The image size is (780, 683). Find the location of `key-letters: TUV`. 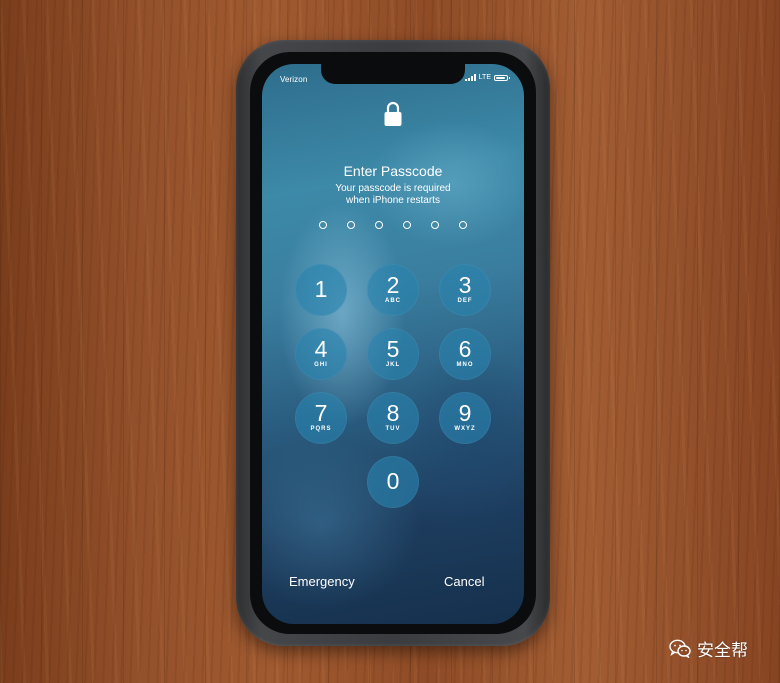

key-letters: TUV is located at coordinates (393, 429).